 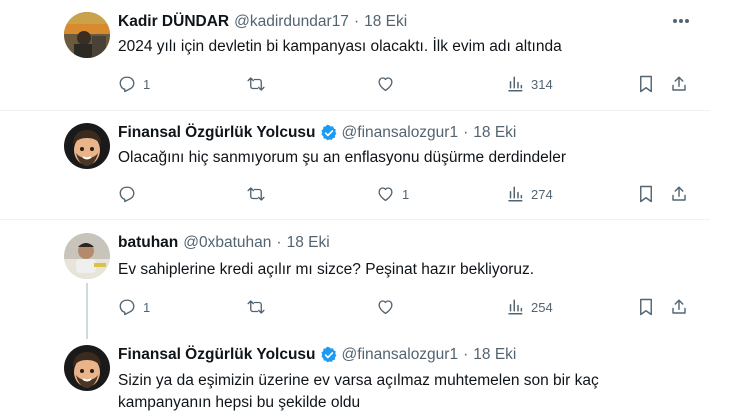 What do you see at coordinates (542, 194) in the screenshot?
I see `views-count: 274` at bounding box center [542, 194].